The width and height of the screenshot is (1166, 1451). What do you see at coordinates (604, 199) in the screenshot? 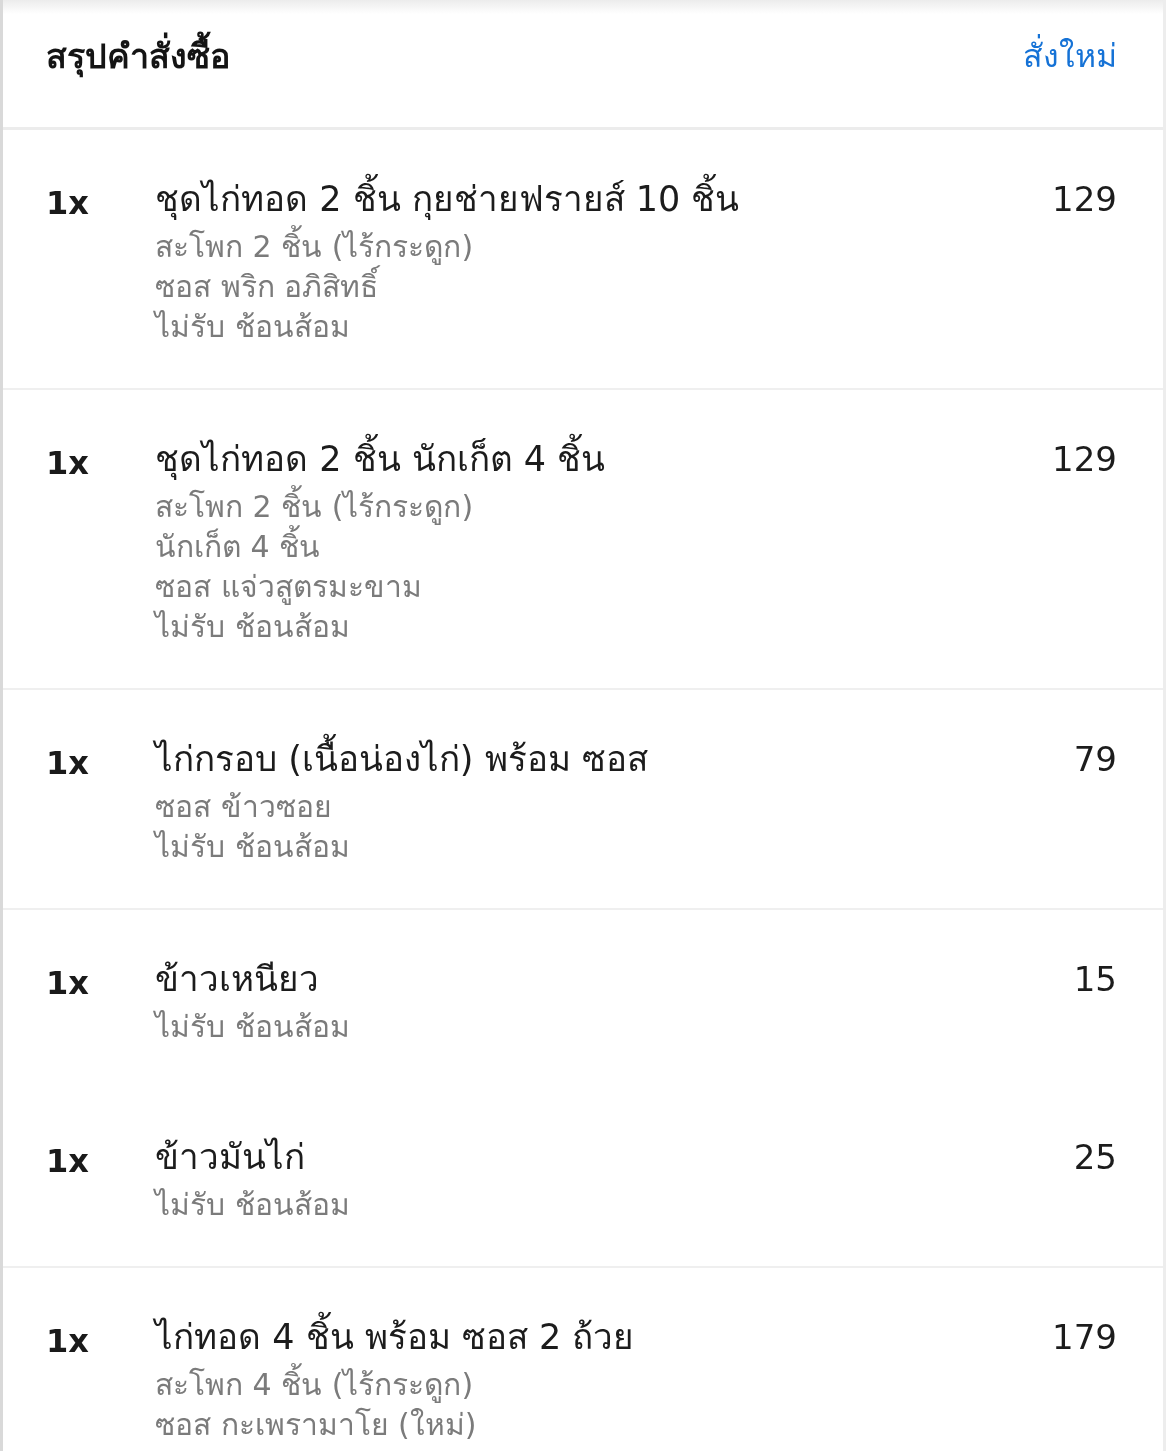
I see `item-name: ชุดไก่ทอด 2 ชิ้น กุยช่ายฟรายส์ 10 ชิ้น` at bounding box center [604, 199].